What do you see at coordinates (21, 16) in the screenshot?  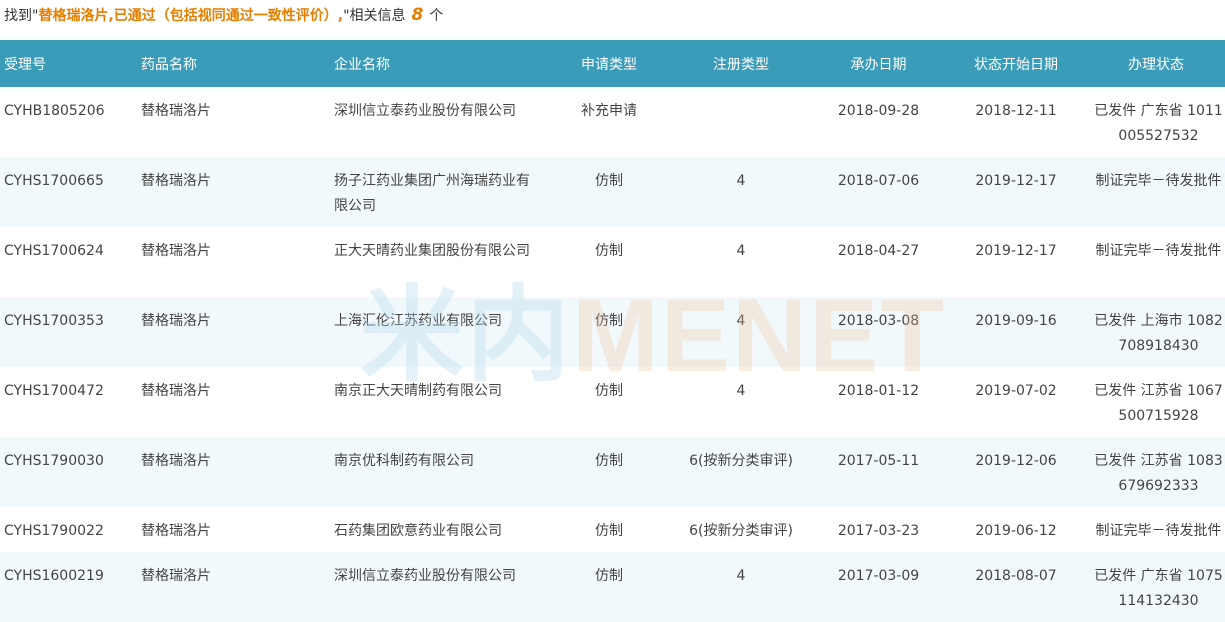 I see `summary-prefix: 找到"` at bounding box center [21, 16].